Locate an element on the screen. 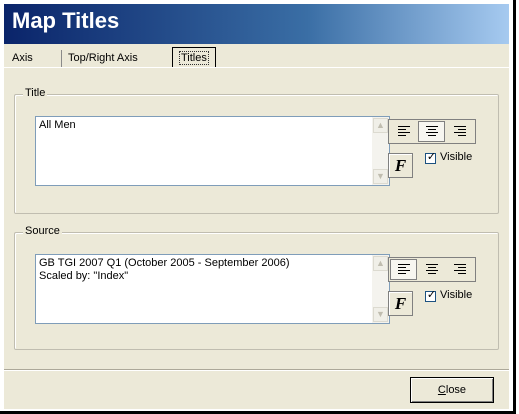 The height and width of the screenshot is (414, 519). close-accelerator: C is located at coordinates (441, 390).